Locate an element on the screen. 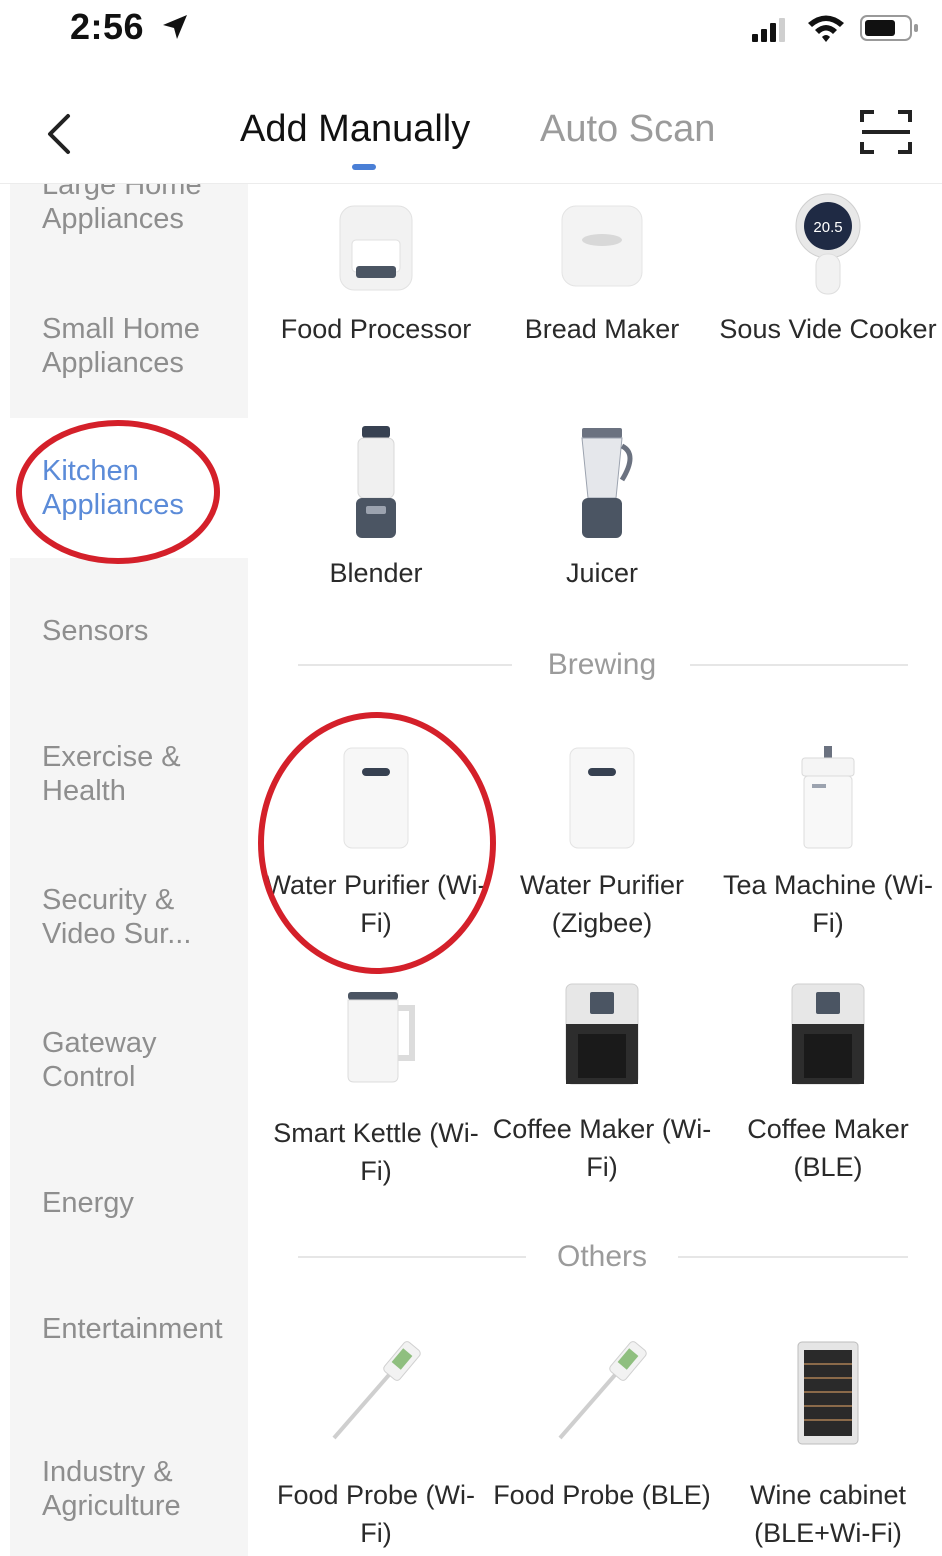 The height and width of the screenshot is (1556, 942). navbar: Add Manually Auto Scan is located at coordinates (471, 138).